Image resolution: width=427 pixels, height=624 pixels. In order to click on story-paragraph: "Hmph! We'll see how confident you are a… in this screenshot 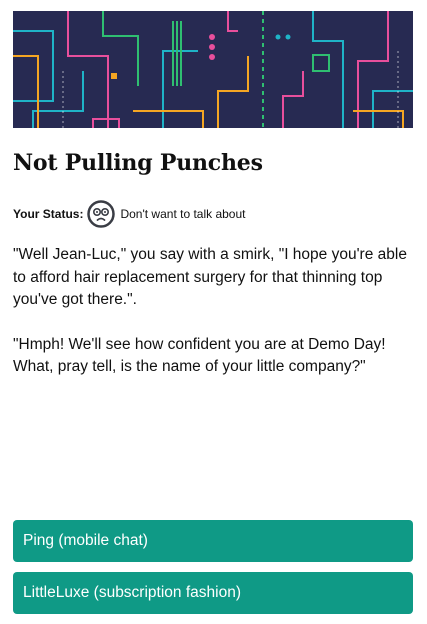, I will do `click(199, 355)`.